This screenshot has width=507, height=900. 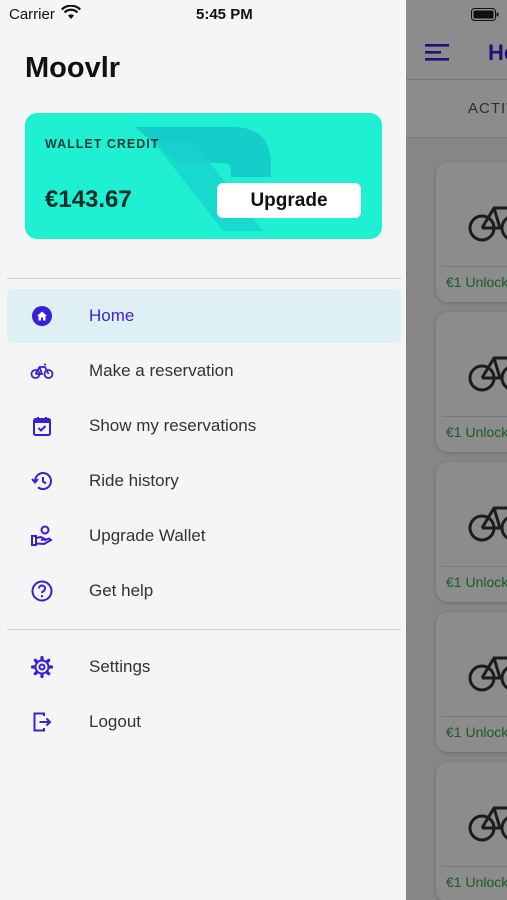 What do you see at coordinates (102, 144) in the screenshot?
I see `wallet-credit-label: WALLET CREDIT` at bounding box center [102, 144].